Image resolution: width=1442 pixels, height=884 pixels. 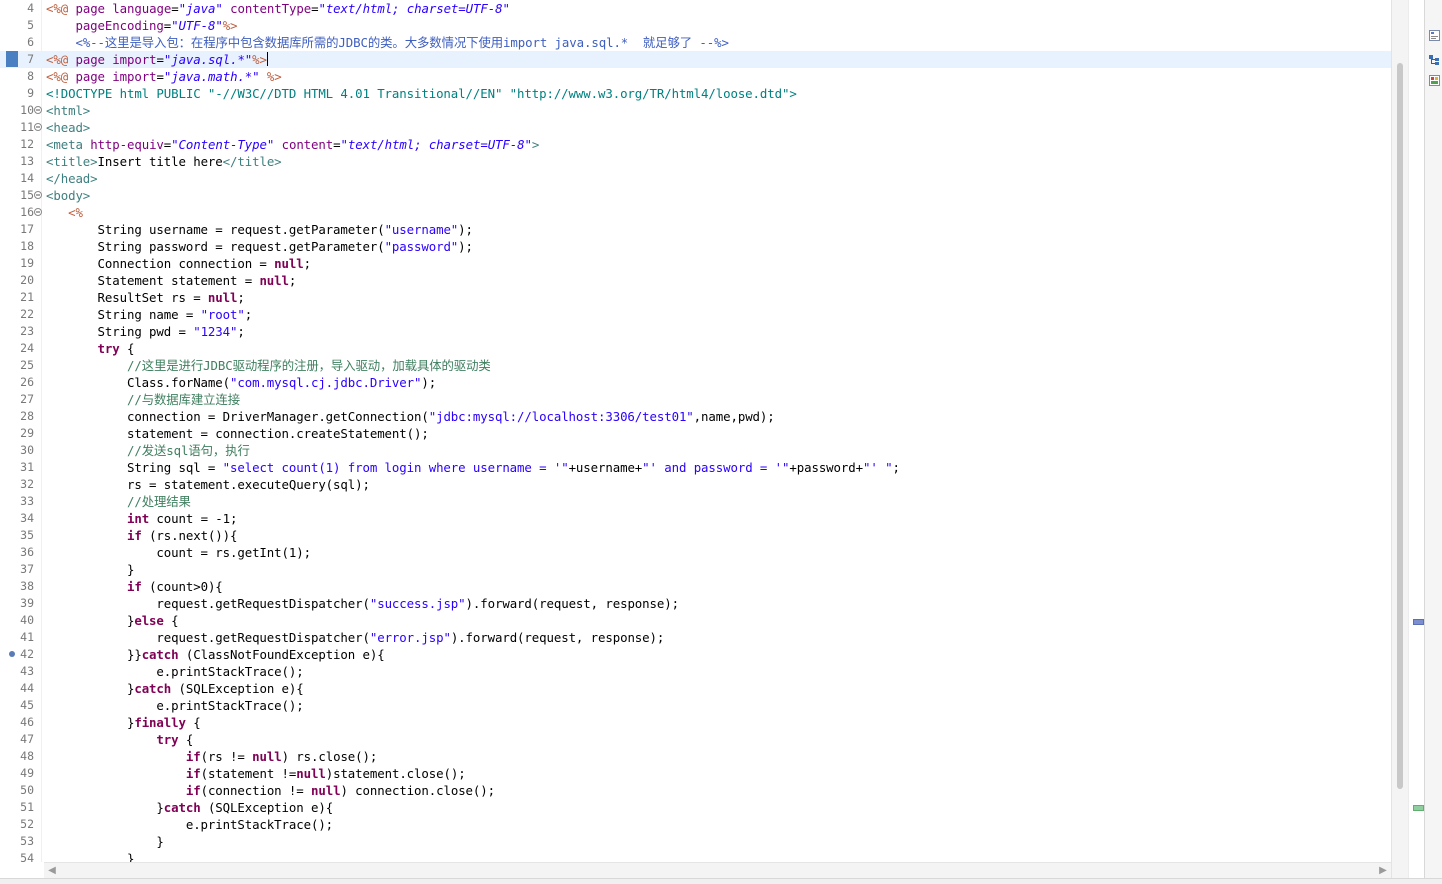 What do you see at coordinates (68, 110) in the screenshot?
I see `code-text: <html>` at bounding box center [68, 110].